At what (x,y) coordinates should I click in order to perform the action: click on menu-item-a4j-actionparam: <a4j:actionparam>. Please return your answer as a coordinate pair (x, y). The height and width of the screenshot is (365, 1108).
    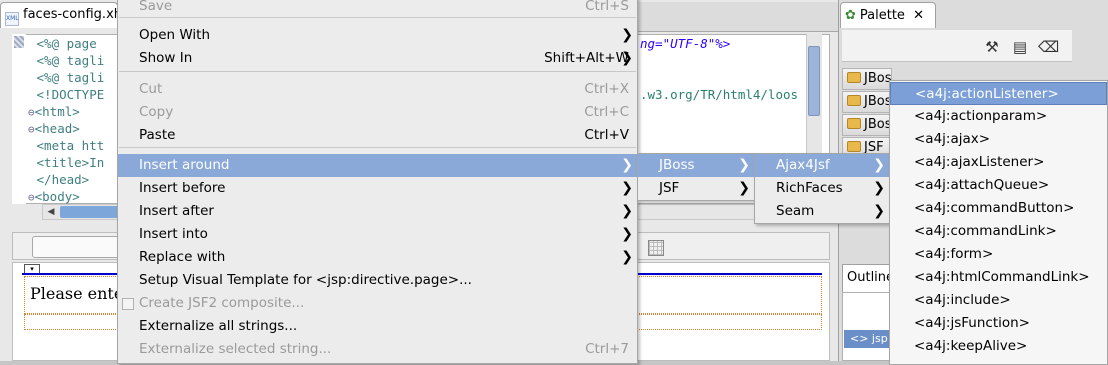
    Looking at the image, I should click on (998, 116).